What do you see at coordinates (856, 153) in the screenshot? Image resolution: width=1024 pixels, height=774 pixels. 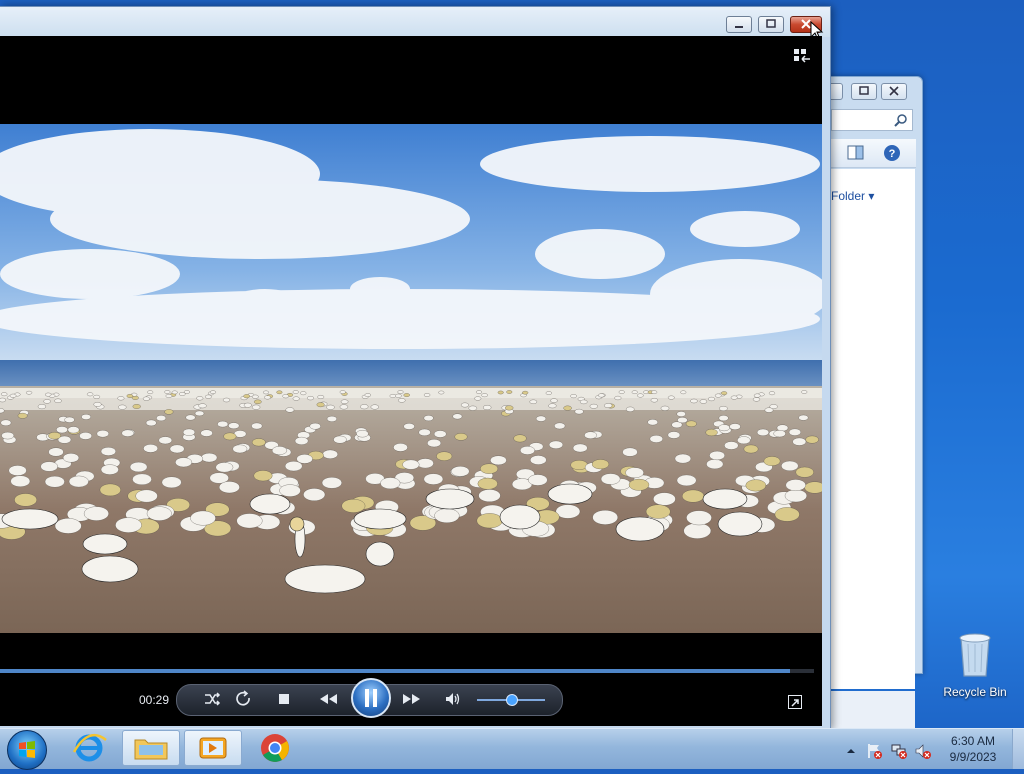 I see `preview-pane-icon` at bounding box center [856, 153].